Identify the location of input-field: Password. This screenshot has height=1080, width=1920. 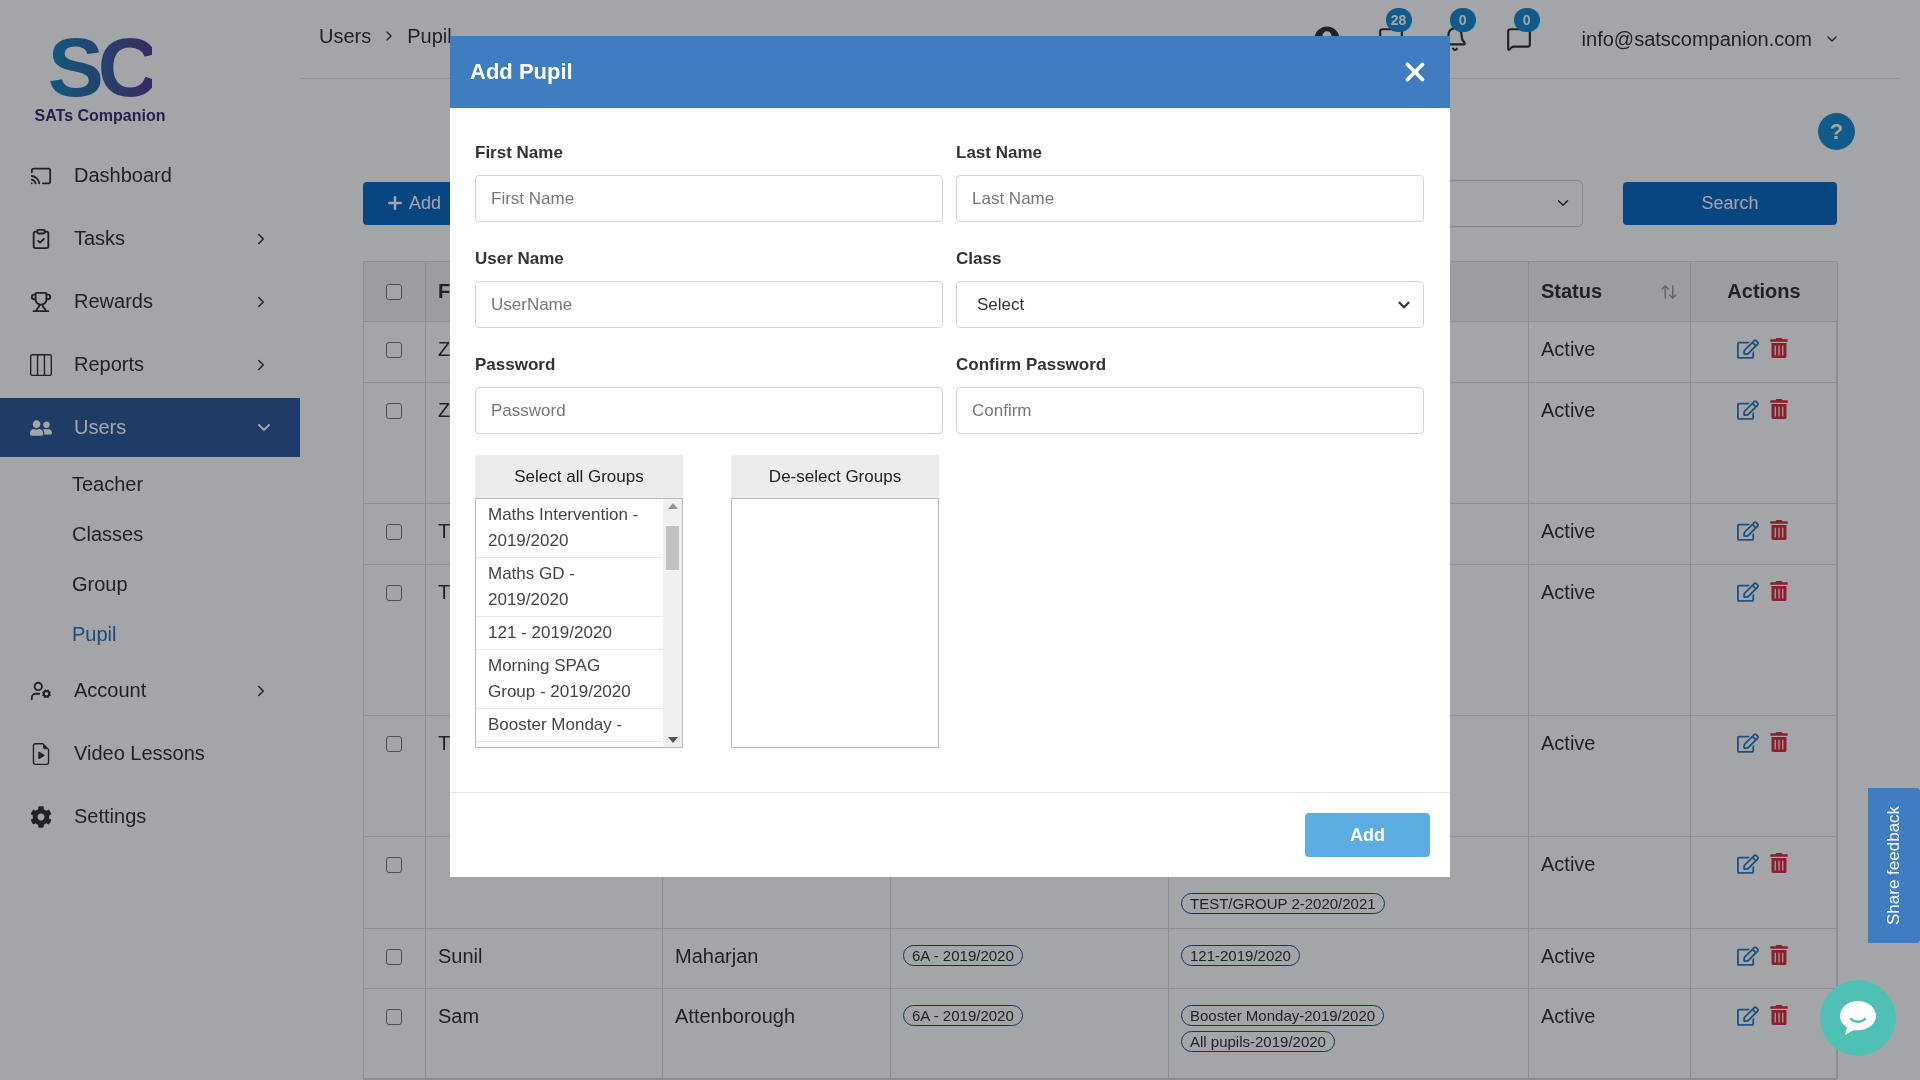
(709, 410).